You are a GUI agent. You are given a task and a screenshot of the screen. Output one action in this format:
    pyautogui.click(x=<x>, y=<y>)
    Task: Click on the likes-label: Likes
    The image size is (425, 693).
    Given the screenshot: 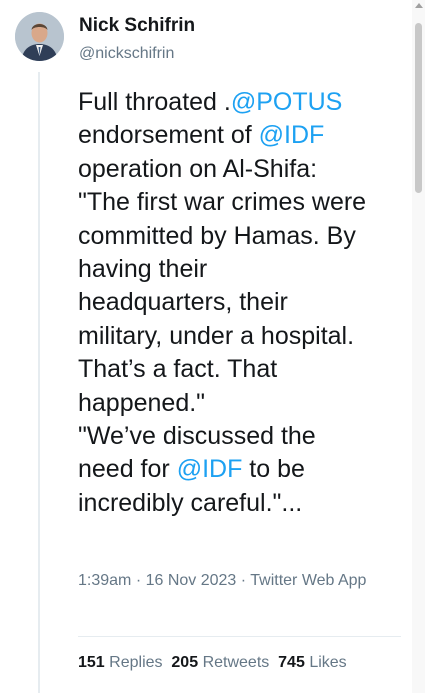 What is the action you would take?
    pyautogui.click(x=328, y=662)
    